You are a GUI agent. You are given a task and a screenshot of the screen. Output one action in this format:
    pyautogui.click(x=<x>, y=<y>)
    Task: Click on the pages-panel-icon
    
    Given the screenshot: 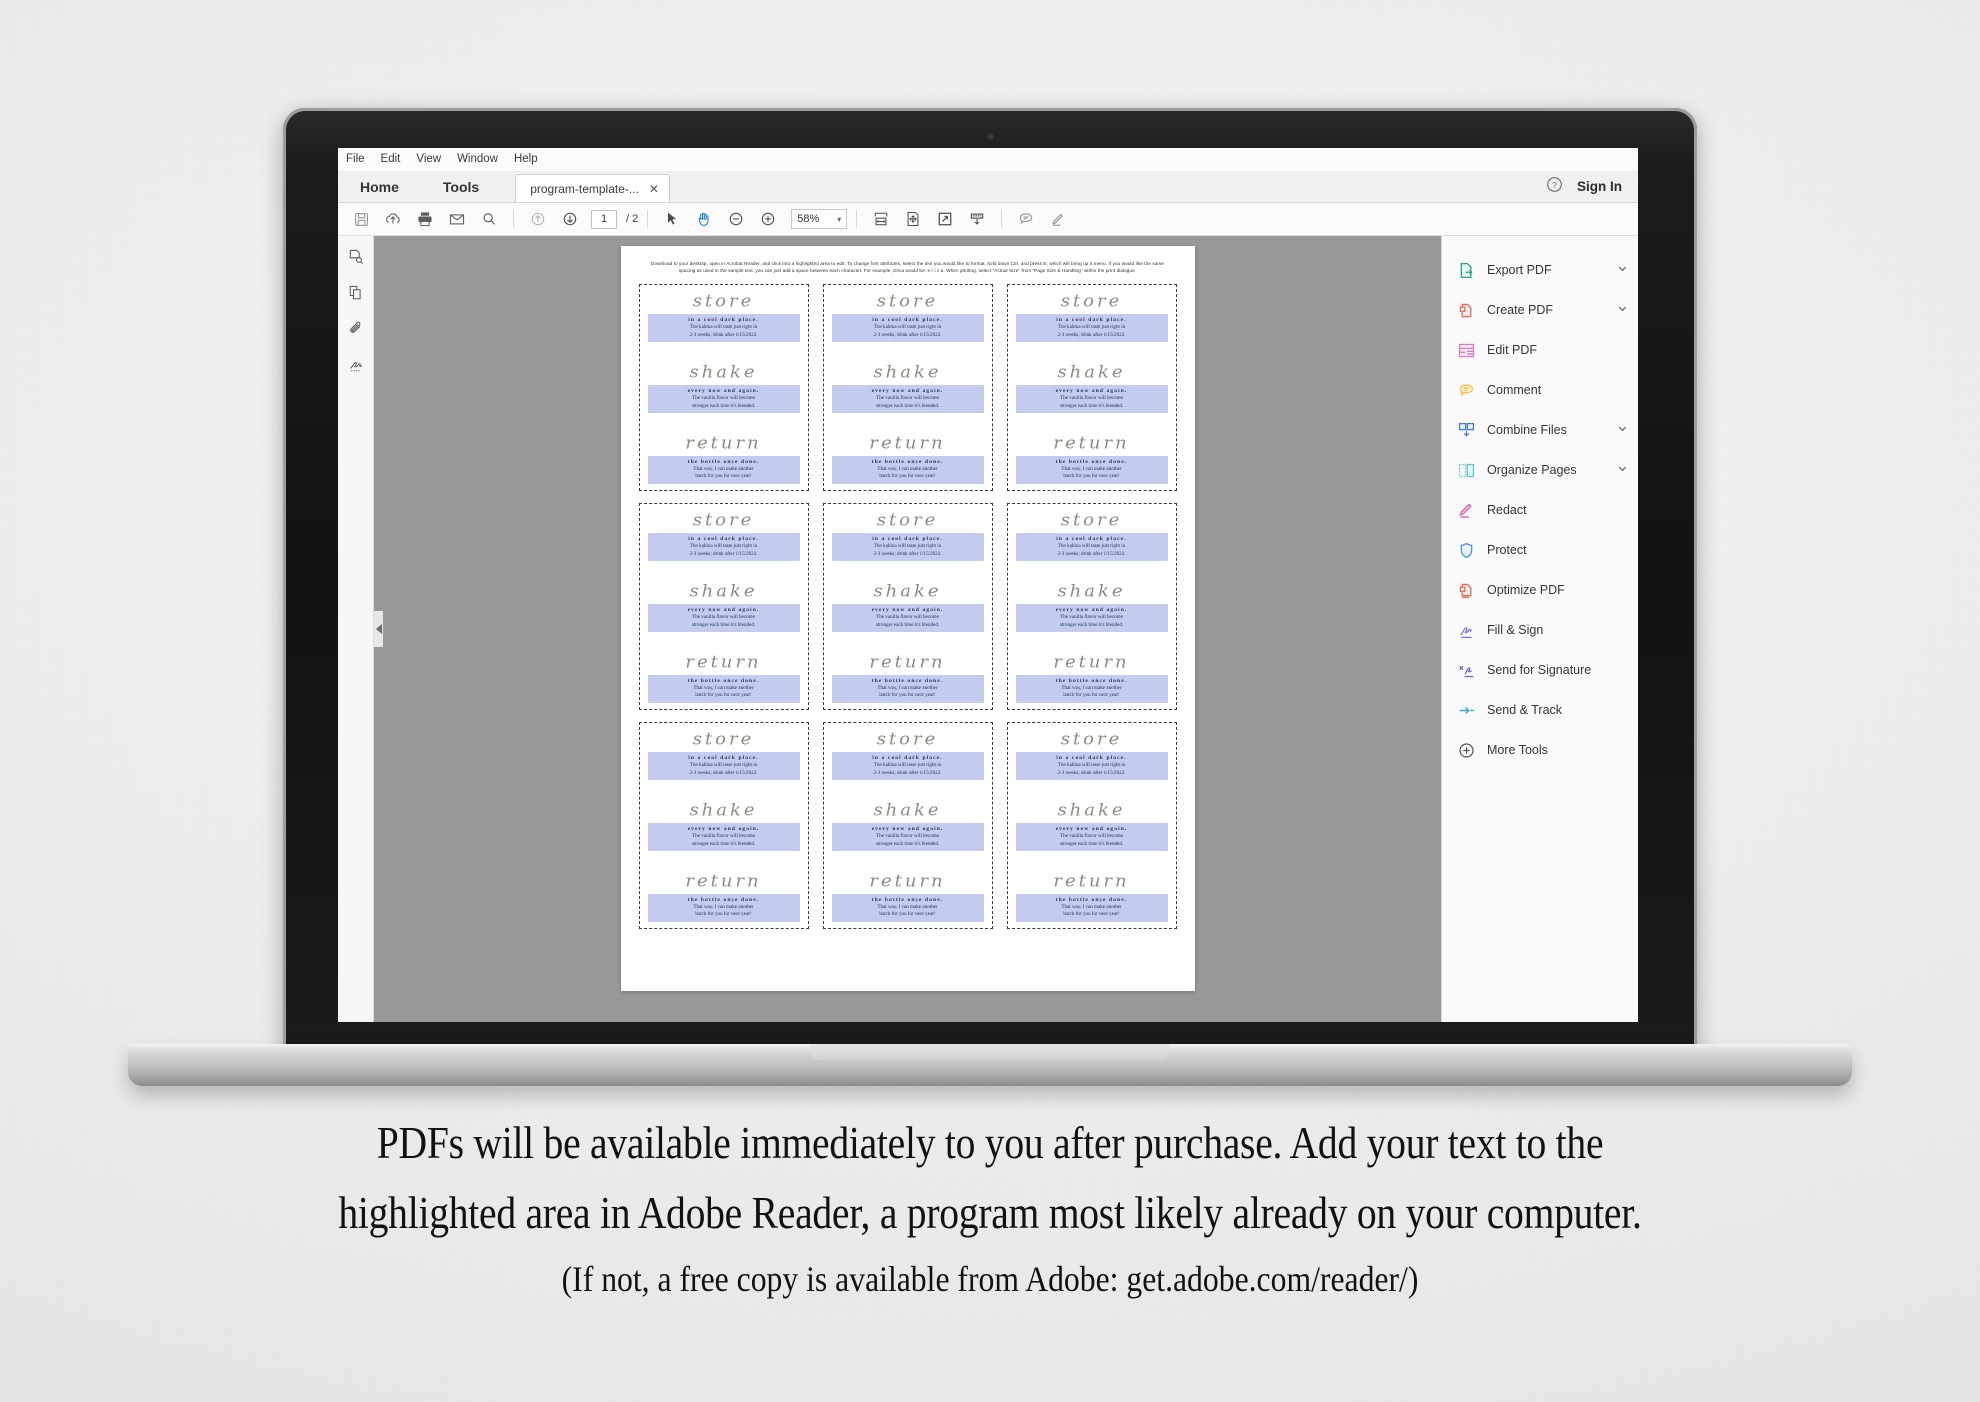 What is the action you would take?
    pyautogui.click(x=356, y=293)
    